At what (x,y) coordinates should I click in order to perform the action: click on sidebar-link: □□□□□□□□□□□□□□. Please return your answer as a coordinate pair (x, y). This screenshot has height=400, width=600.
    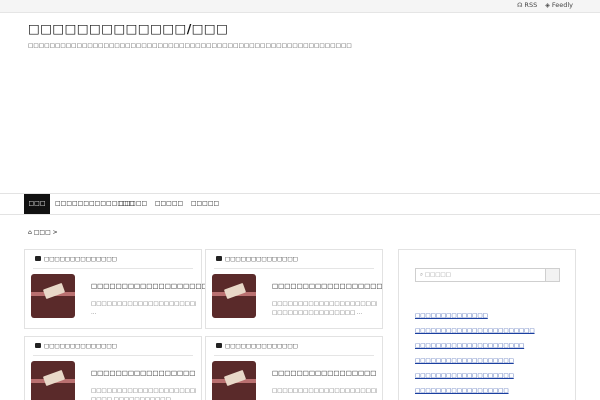
    Looking at the image, I should click on (451, 316).